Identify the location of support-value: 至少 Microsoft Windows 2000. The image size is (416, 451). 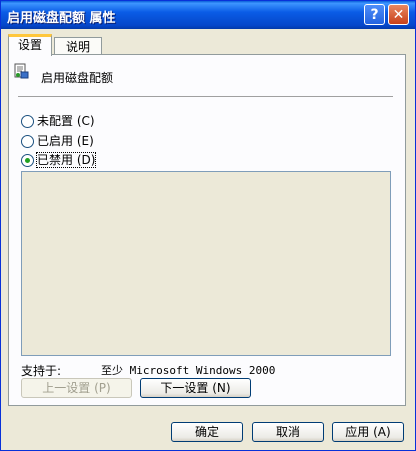
(188, 370).